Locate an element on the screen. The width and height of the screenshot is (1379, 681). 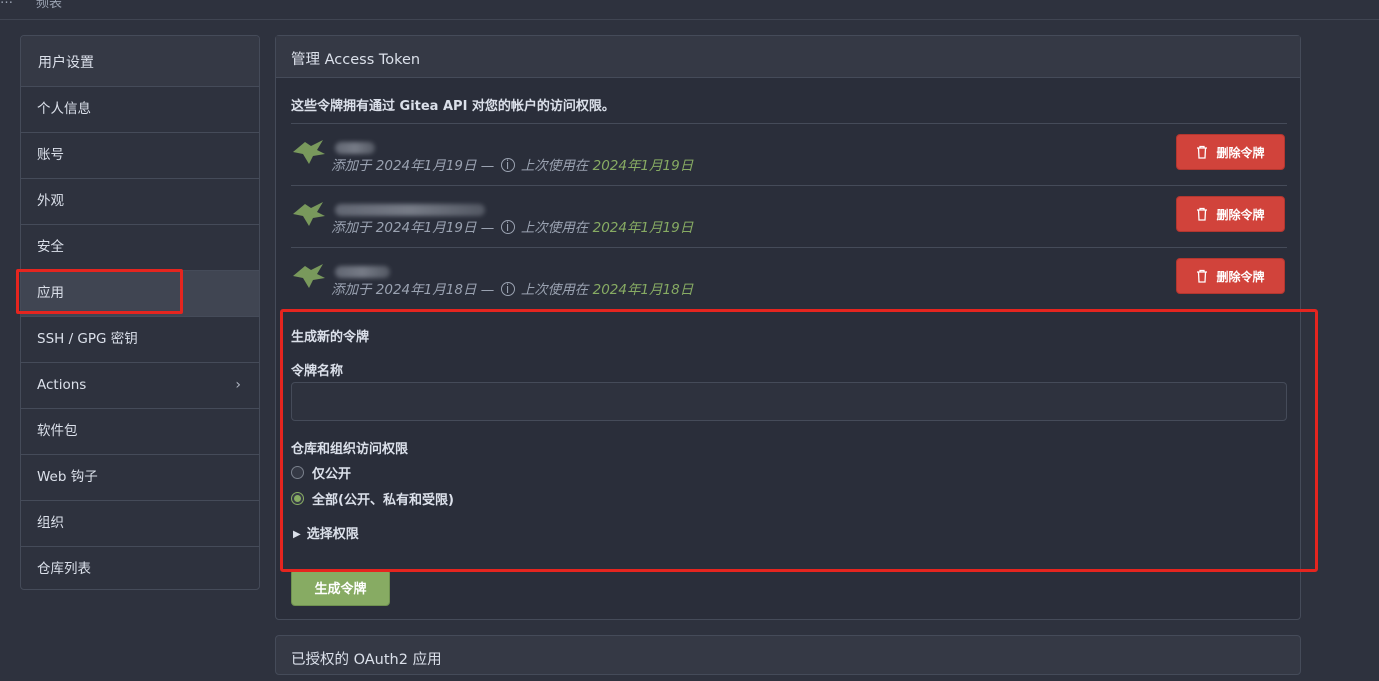
token-added: 添加于 2024年1月18日 — is located at coordinates (413, 290).